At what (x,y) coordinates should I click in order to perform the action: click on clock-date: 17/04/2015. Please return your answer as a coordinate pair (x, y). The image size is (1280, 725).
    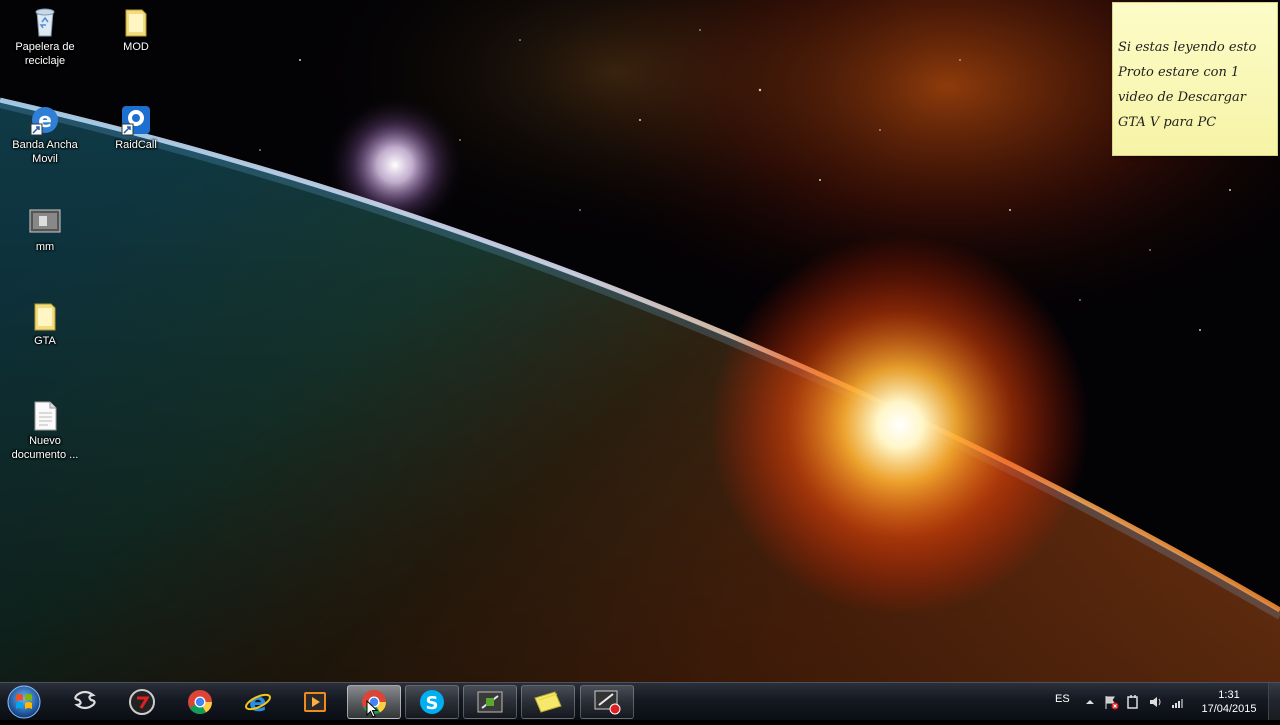
    Looking at the image, I should click on (1229, 709).